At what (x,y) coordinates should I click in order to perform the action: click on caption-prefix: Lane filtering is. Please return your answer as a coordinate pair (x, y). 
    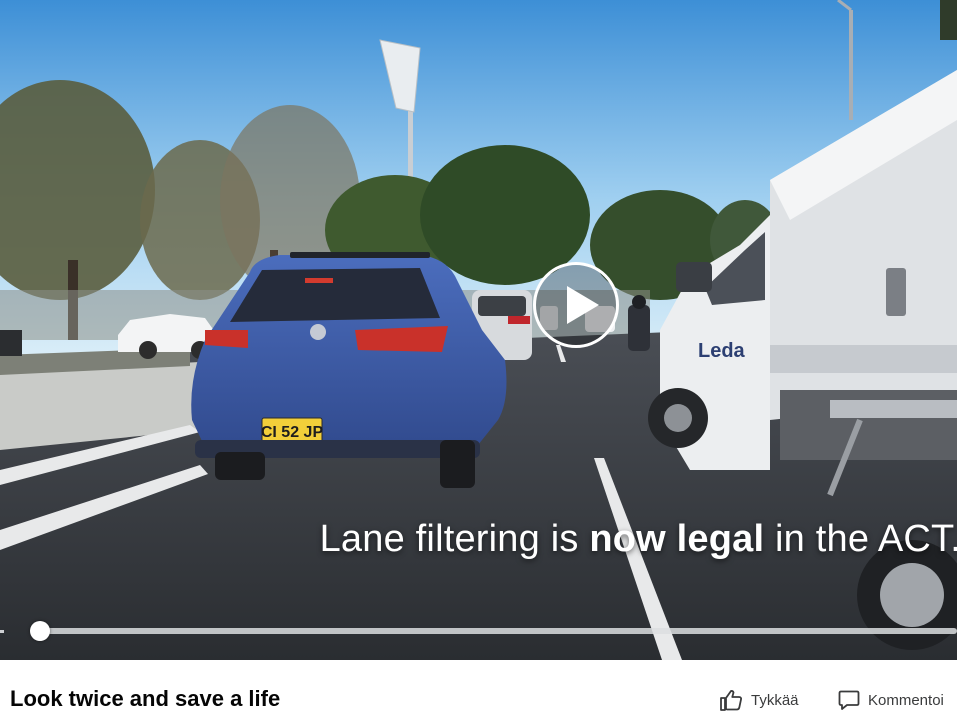
    Looking at the image, I should click on (454, 539).